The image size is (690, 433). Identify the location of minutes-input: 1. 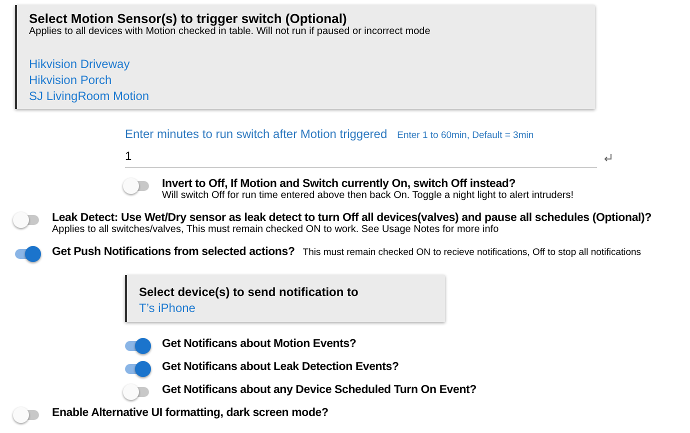
(361, 154).